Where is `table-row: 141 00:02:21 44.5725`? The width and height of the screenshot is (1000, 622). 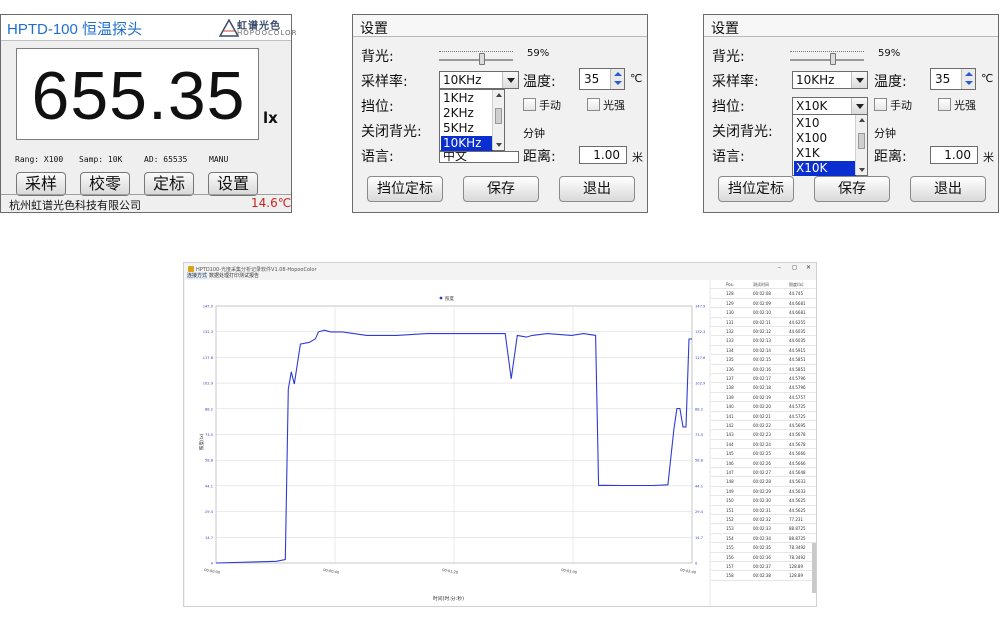 table-row: 141 00:02:21 44.5725 is located at coordinates (763, 416).